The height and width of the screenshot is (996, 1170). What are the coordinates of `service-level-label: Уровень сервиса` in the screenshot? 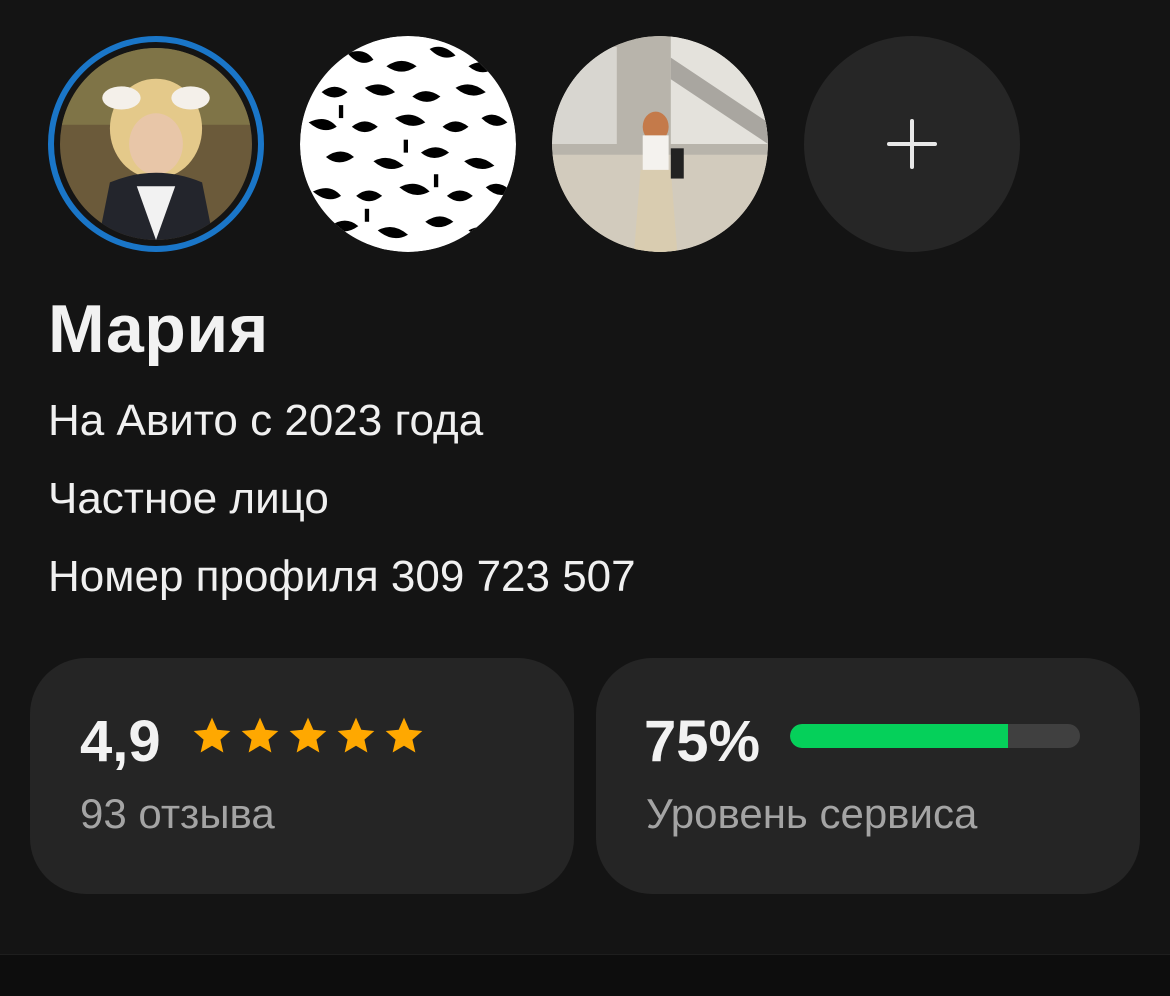 It's located at (812, 813).